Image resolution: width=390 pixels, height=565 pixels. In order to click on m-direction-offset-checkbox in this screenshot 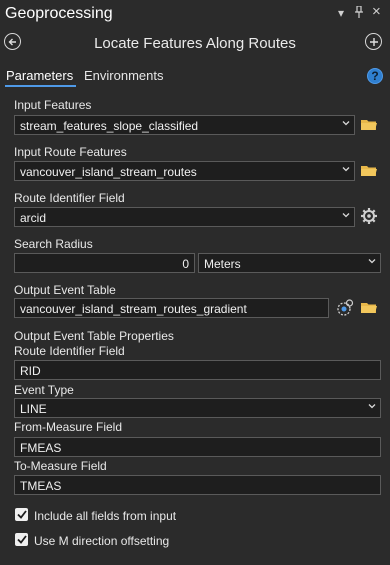, I will do `click(21, 539)`.